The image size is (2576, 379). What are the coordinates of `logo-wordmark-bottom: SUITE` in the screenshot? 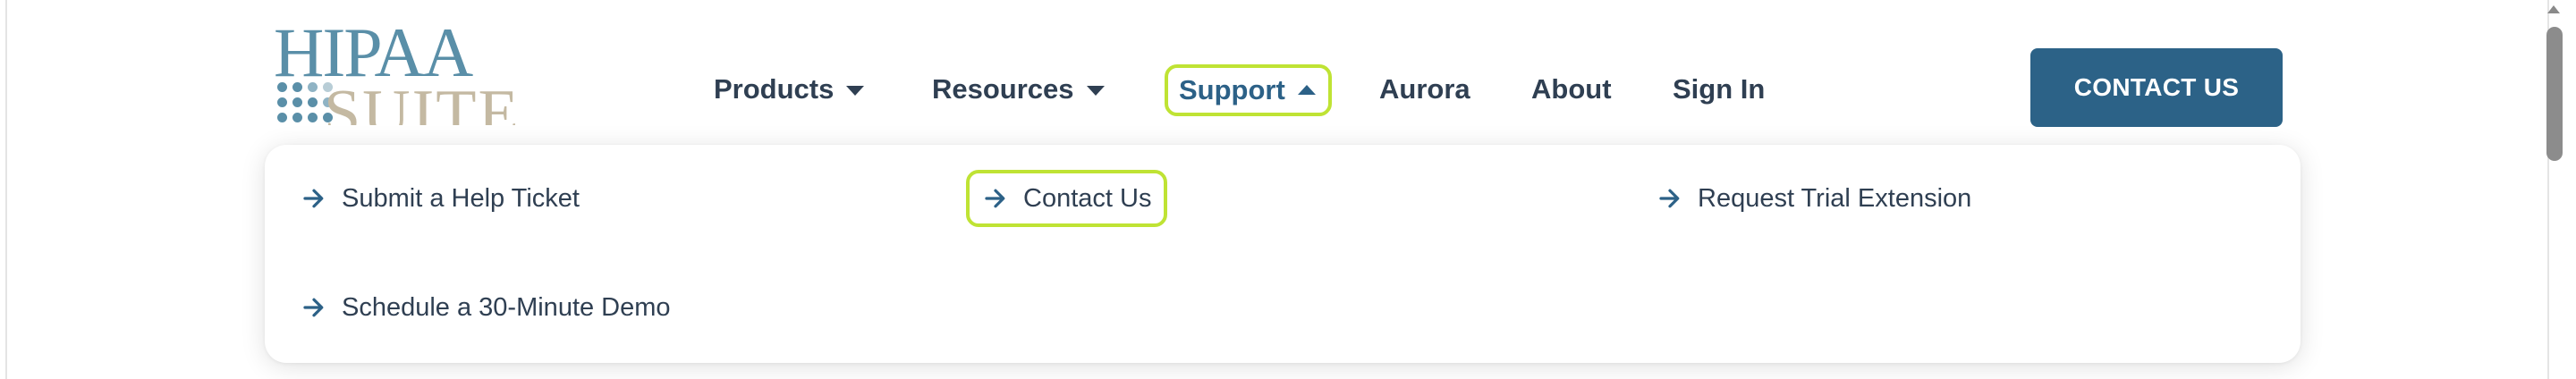 It's located at (419, 101).